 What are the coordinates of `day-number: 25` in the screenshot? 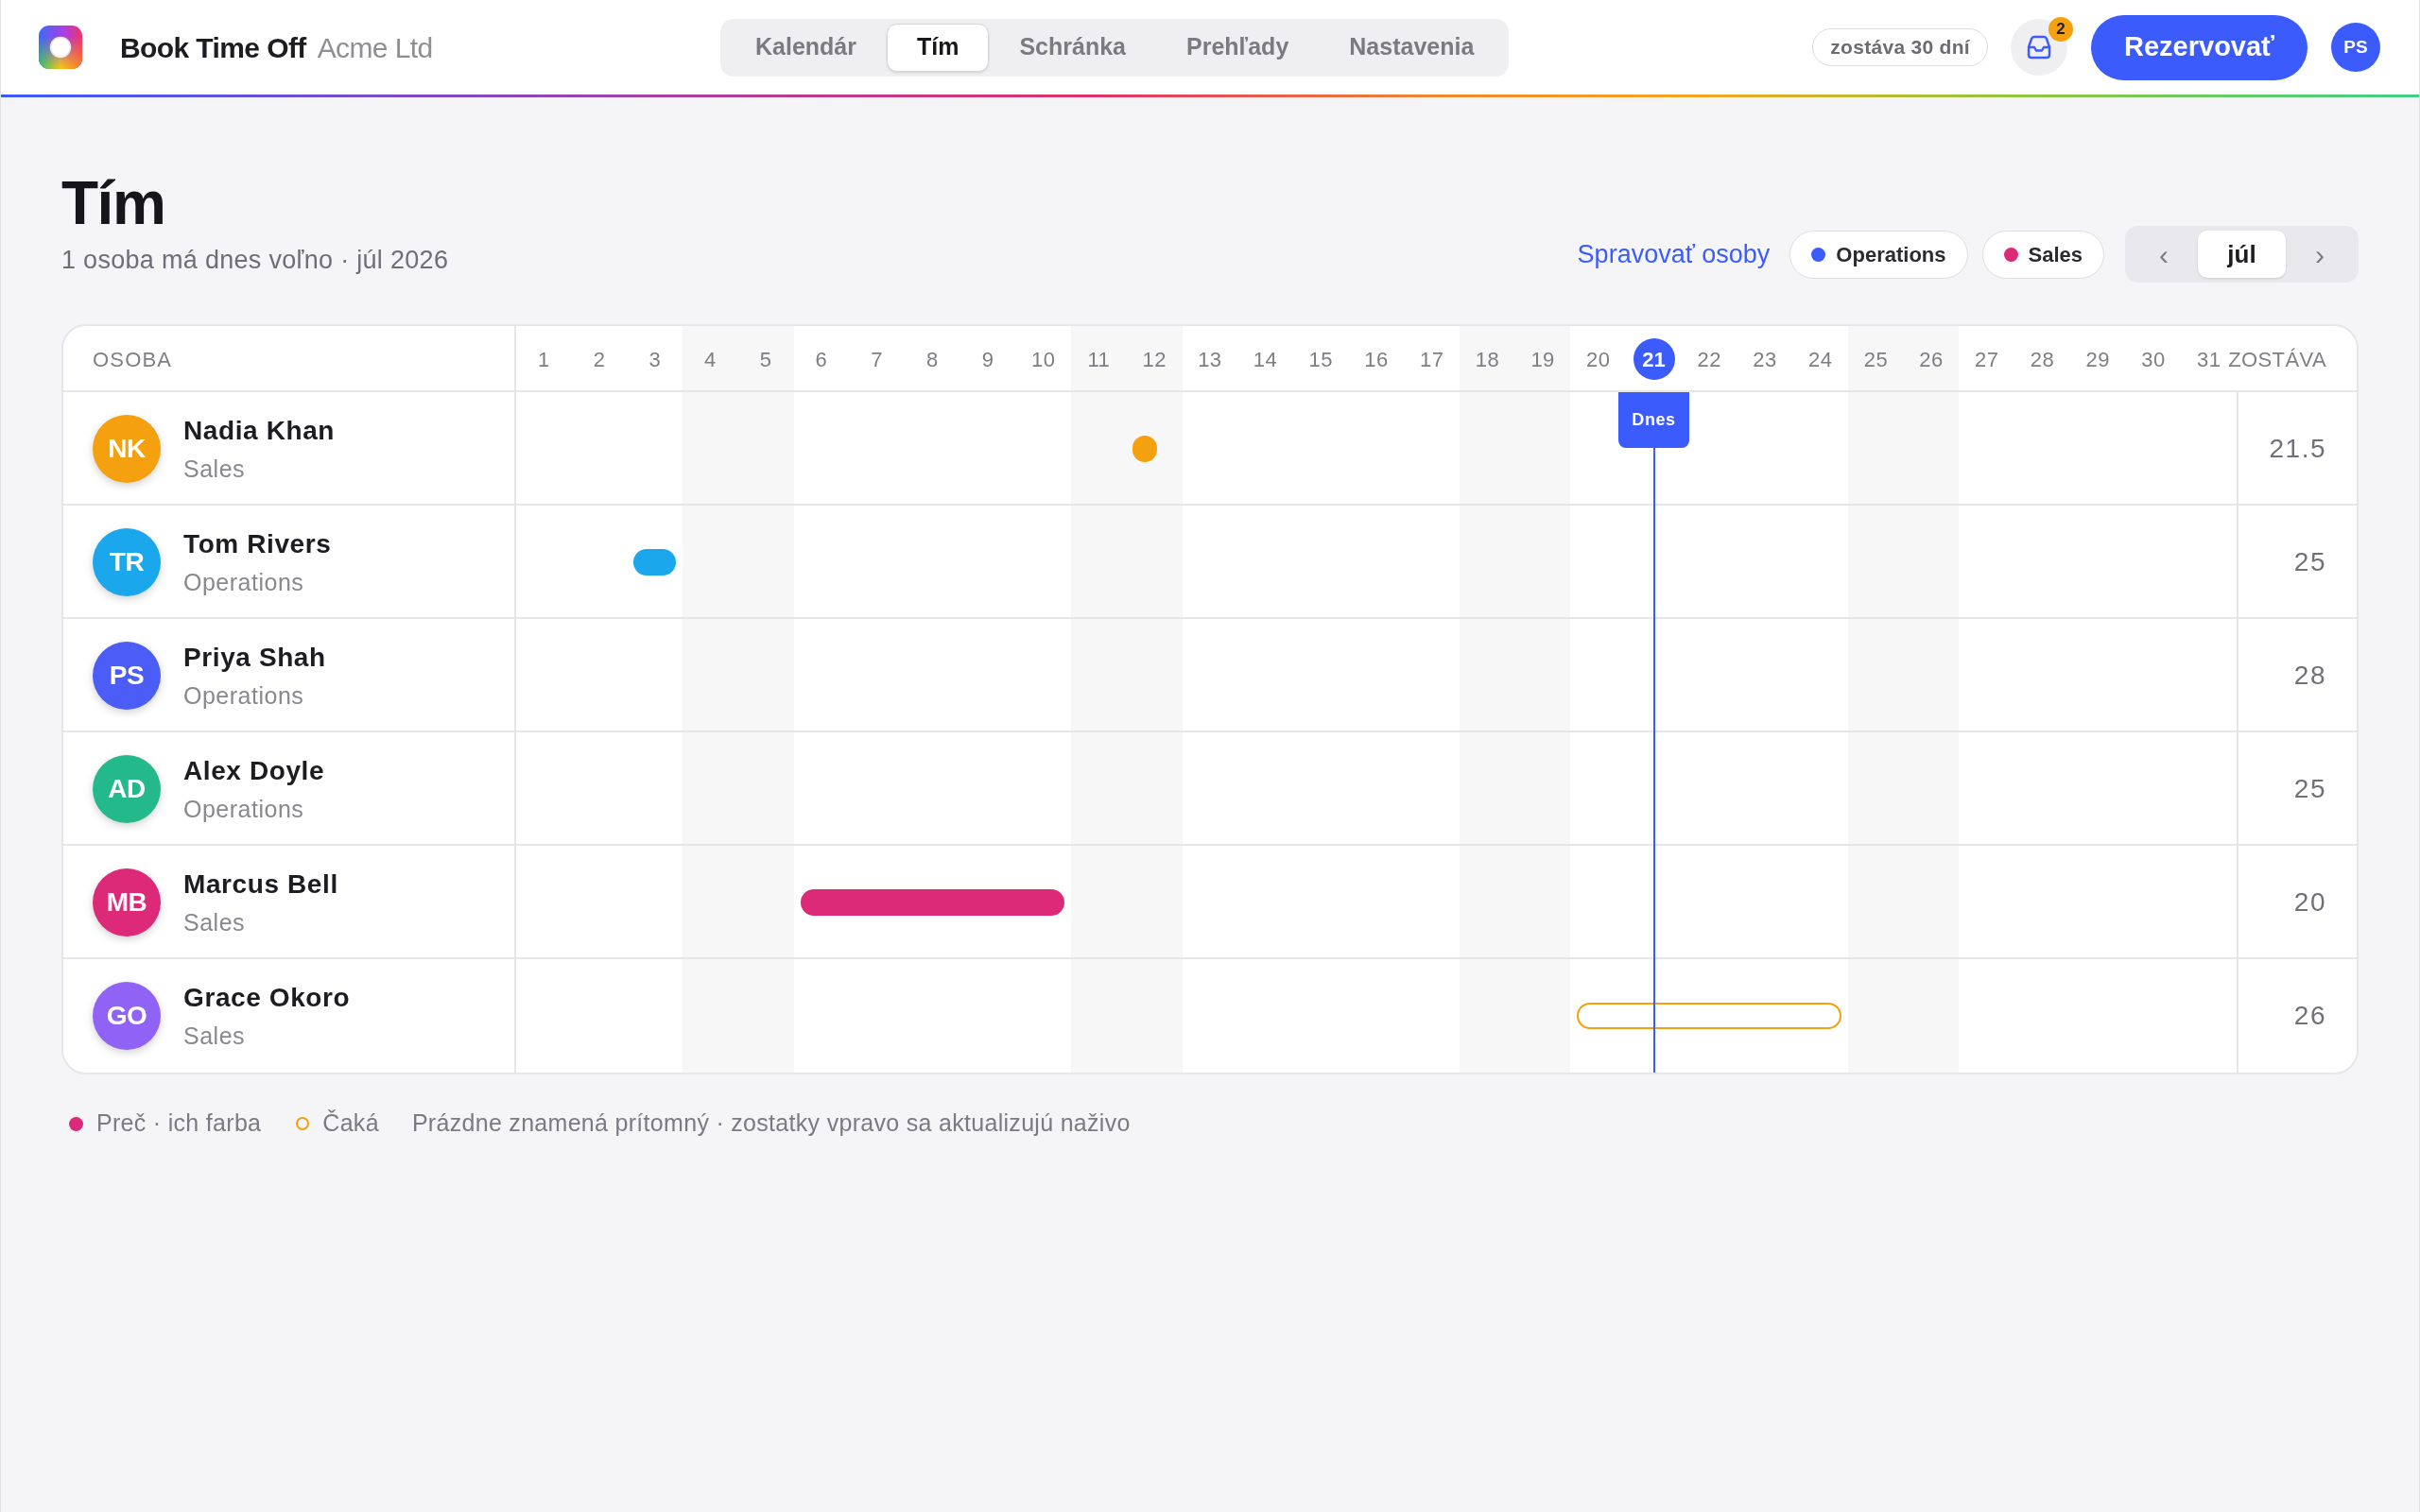 It's located at (1876, 359).